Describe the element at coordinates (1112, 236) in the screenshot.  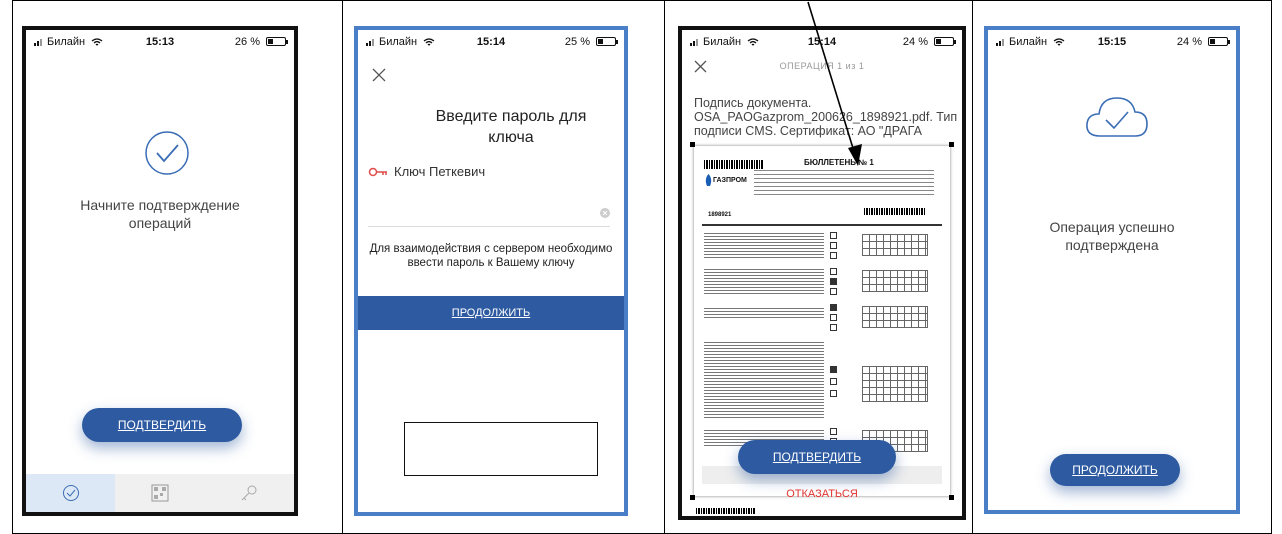
I see `success-message: Операция успешно подтверждена` at that location.